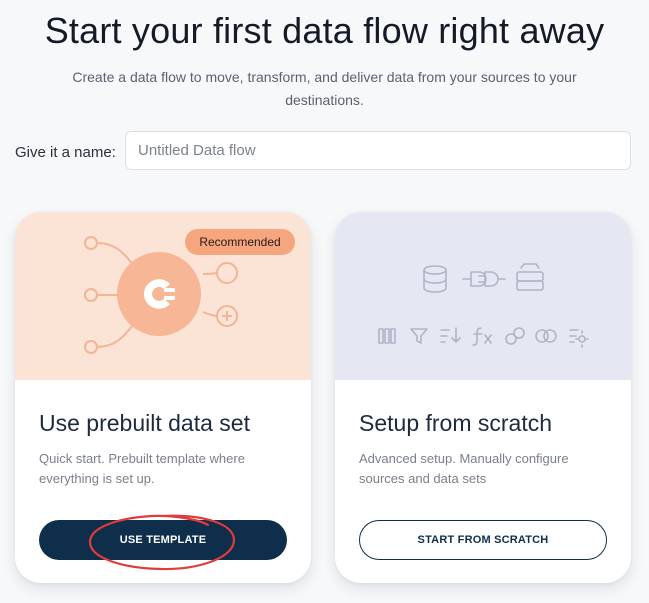 This screenshot has height=603, width=649. I want to click on scratch-card-hero, so click(483, 296).